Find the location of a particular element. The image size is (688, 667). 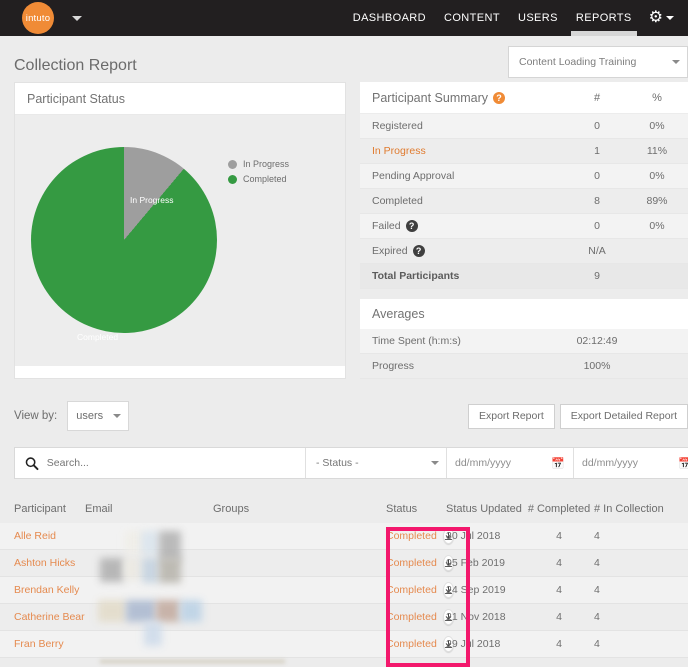

nav-item-users: USERS is located at coordinates (538, 18).